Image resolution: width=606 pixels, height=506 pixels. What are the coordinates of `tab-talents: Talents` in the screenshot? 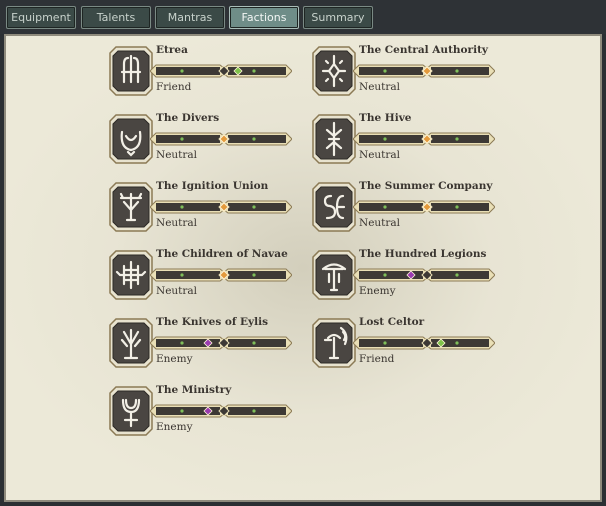 It's located at (116, 17).